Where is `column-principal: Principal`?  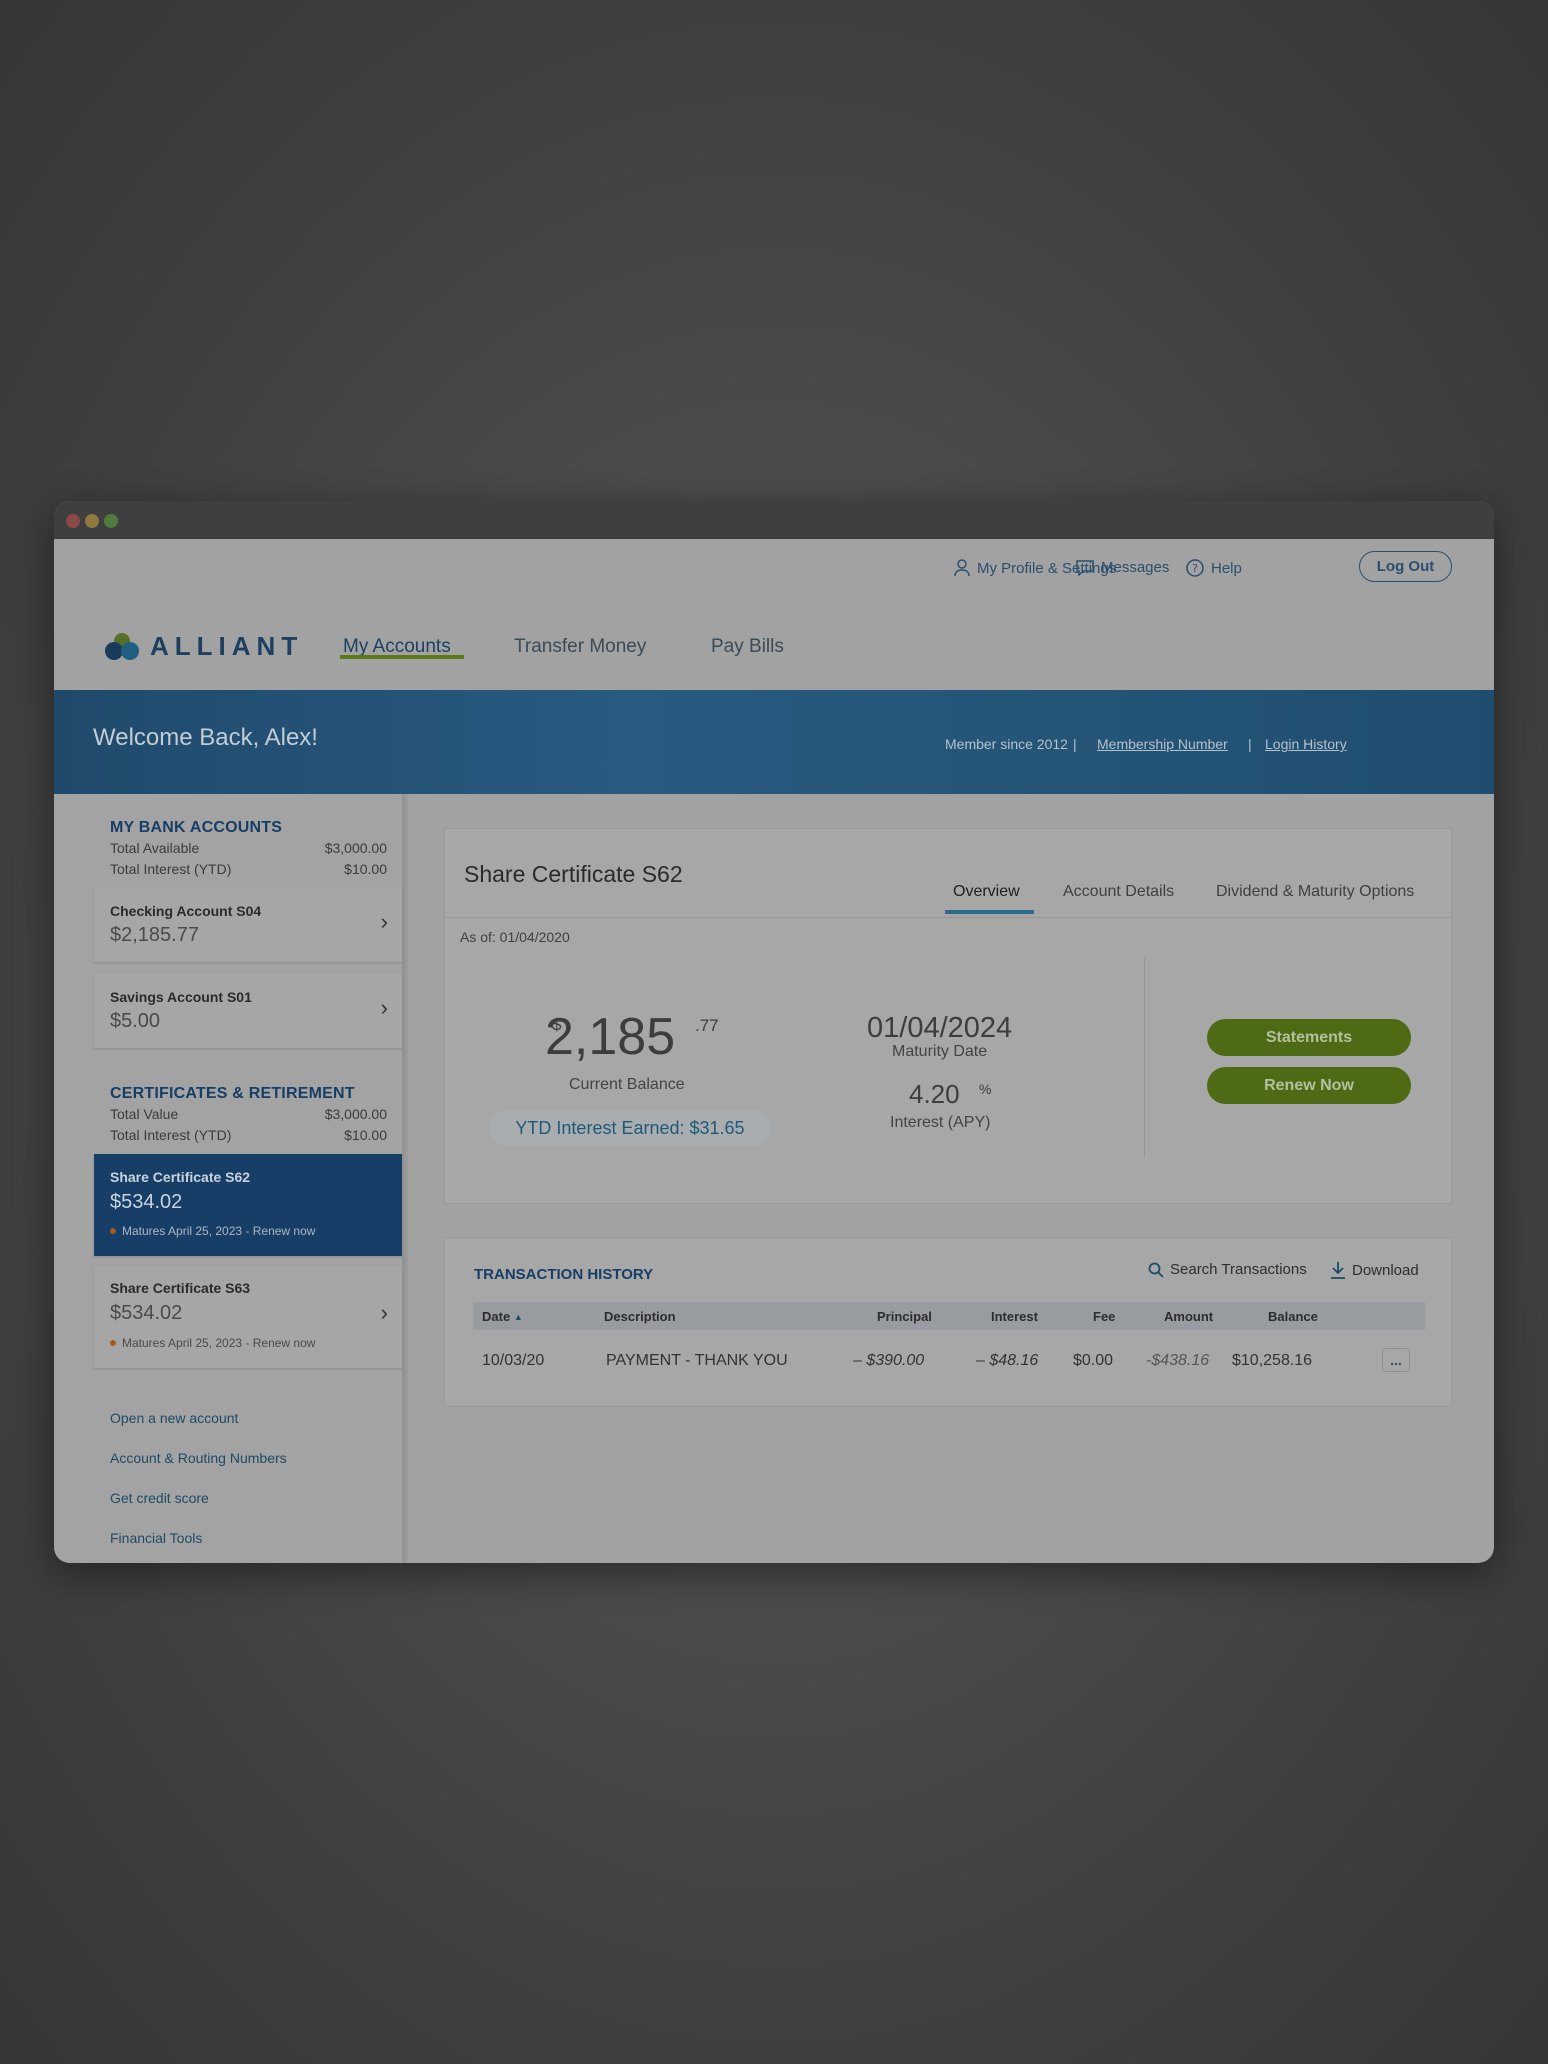 column-principal: Principal is located at coordinates (904, 1316).